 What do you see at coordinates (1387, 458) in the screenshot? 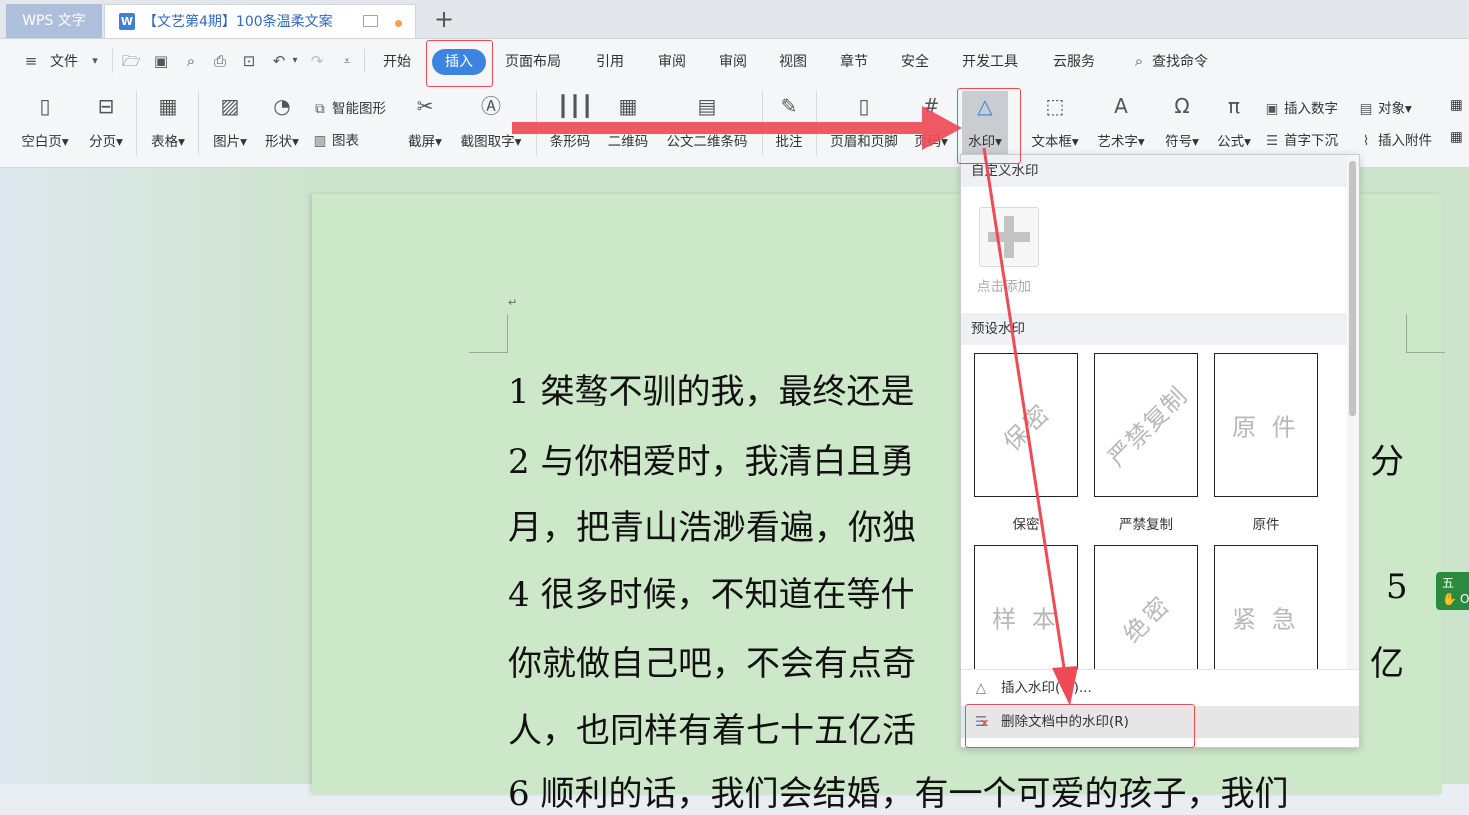
I see `doc-line-fragment: 分` at bounding box center [1387, 458].